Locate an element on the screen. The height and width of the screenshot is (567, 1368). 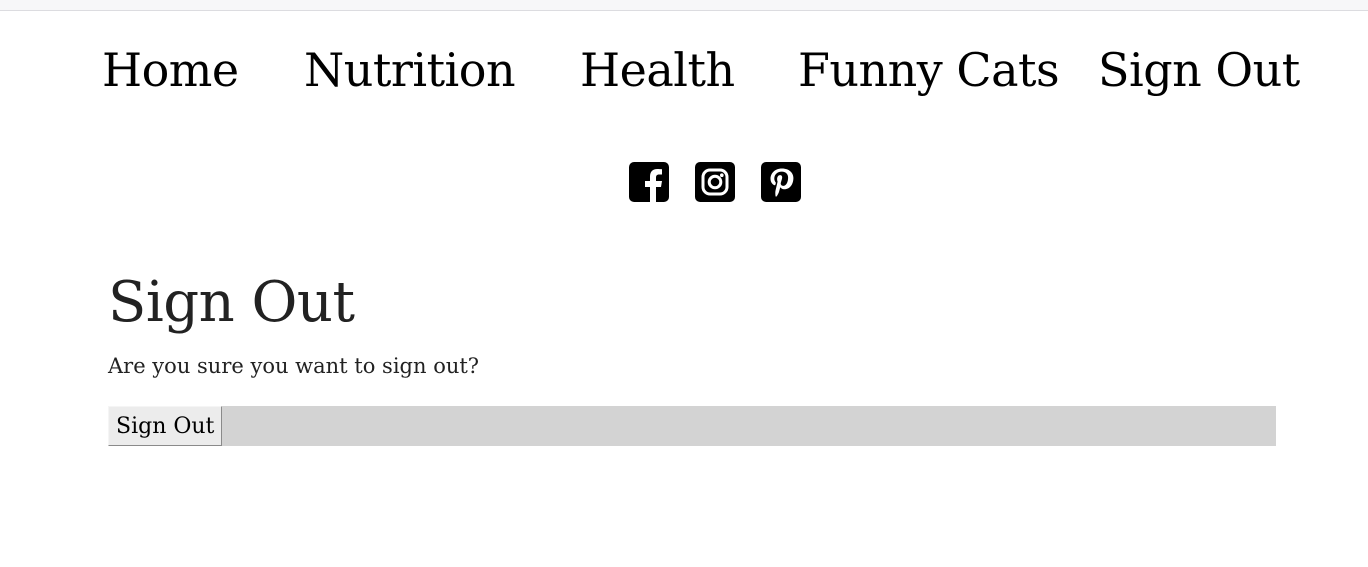
sign-out-prompt: Are you sure you want to sign out? is located at coordinates (294, 366).